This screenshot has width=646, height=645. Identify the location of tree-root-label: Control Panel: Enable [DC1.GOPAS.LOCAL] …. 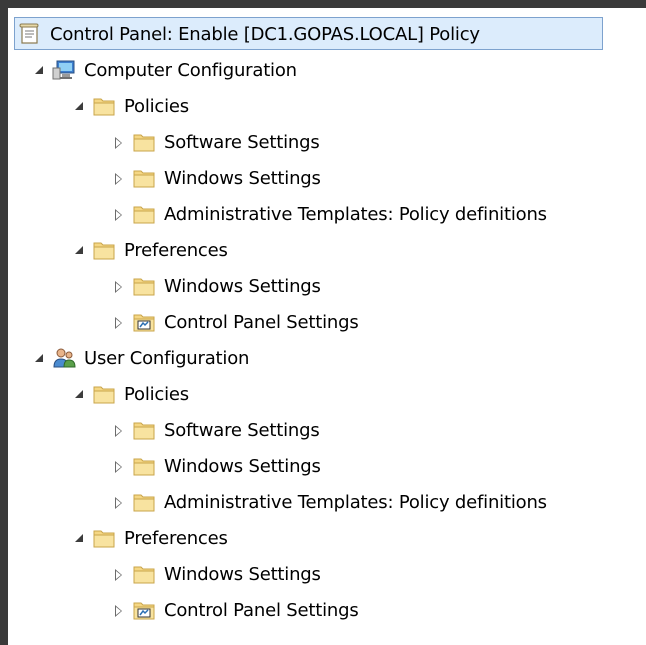
(265, 34).